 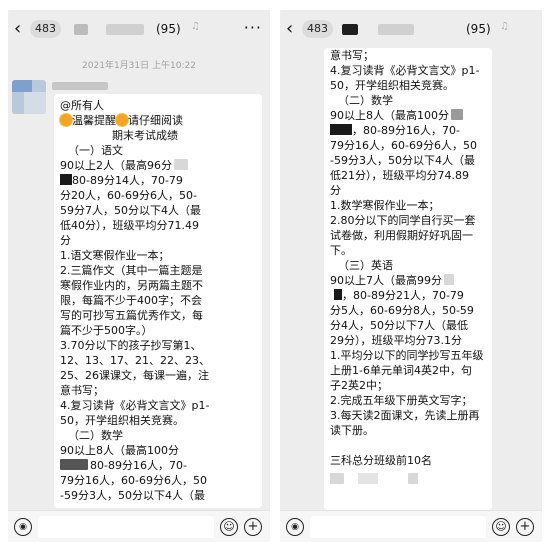 What do you see at coordinates (80, 86) in the screenshot?
I see `sender-name-redacted` at bounding box center [80, 86].